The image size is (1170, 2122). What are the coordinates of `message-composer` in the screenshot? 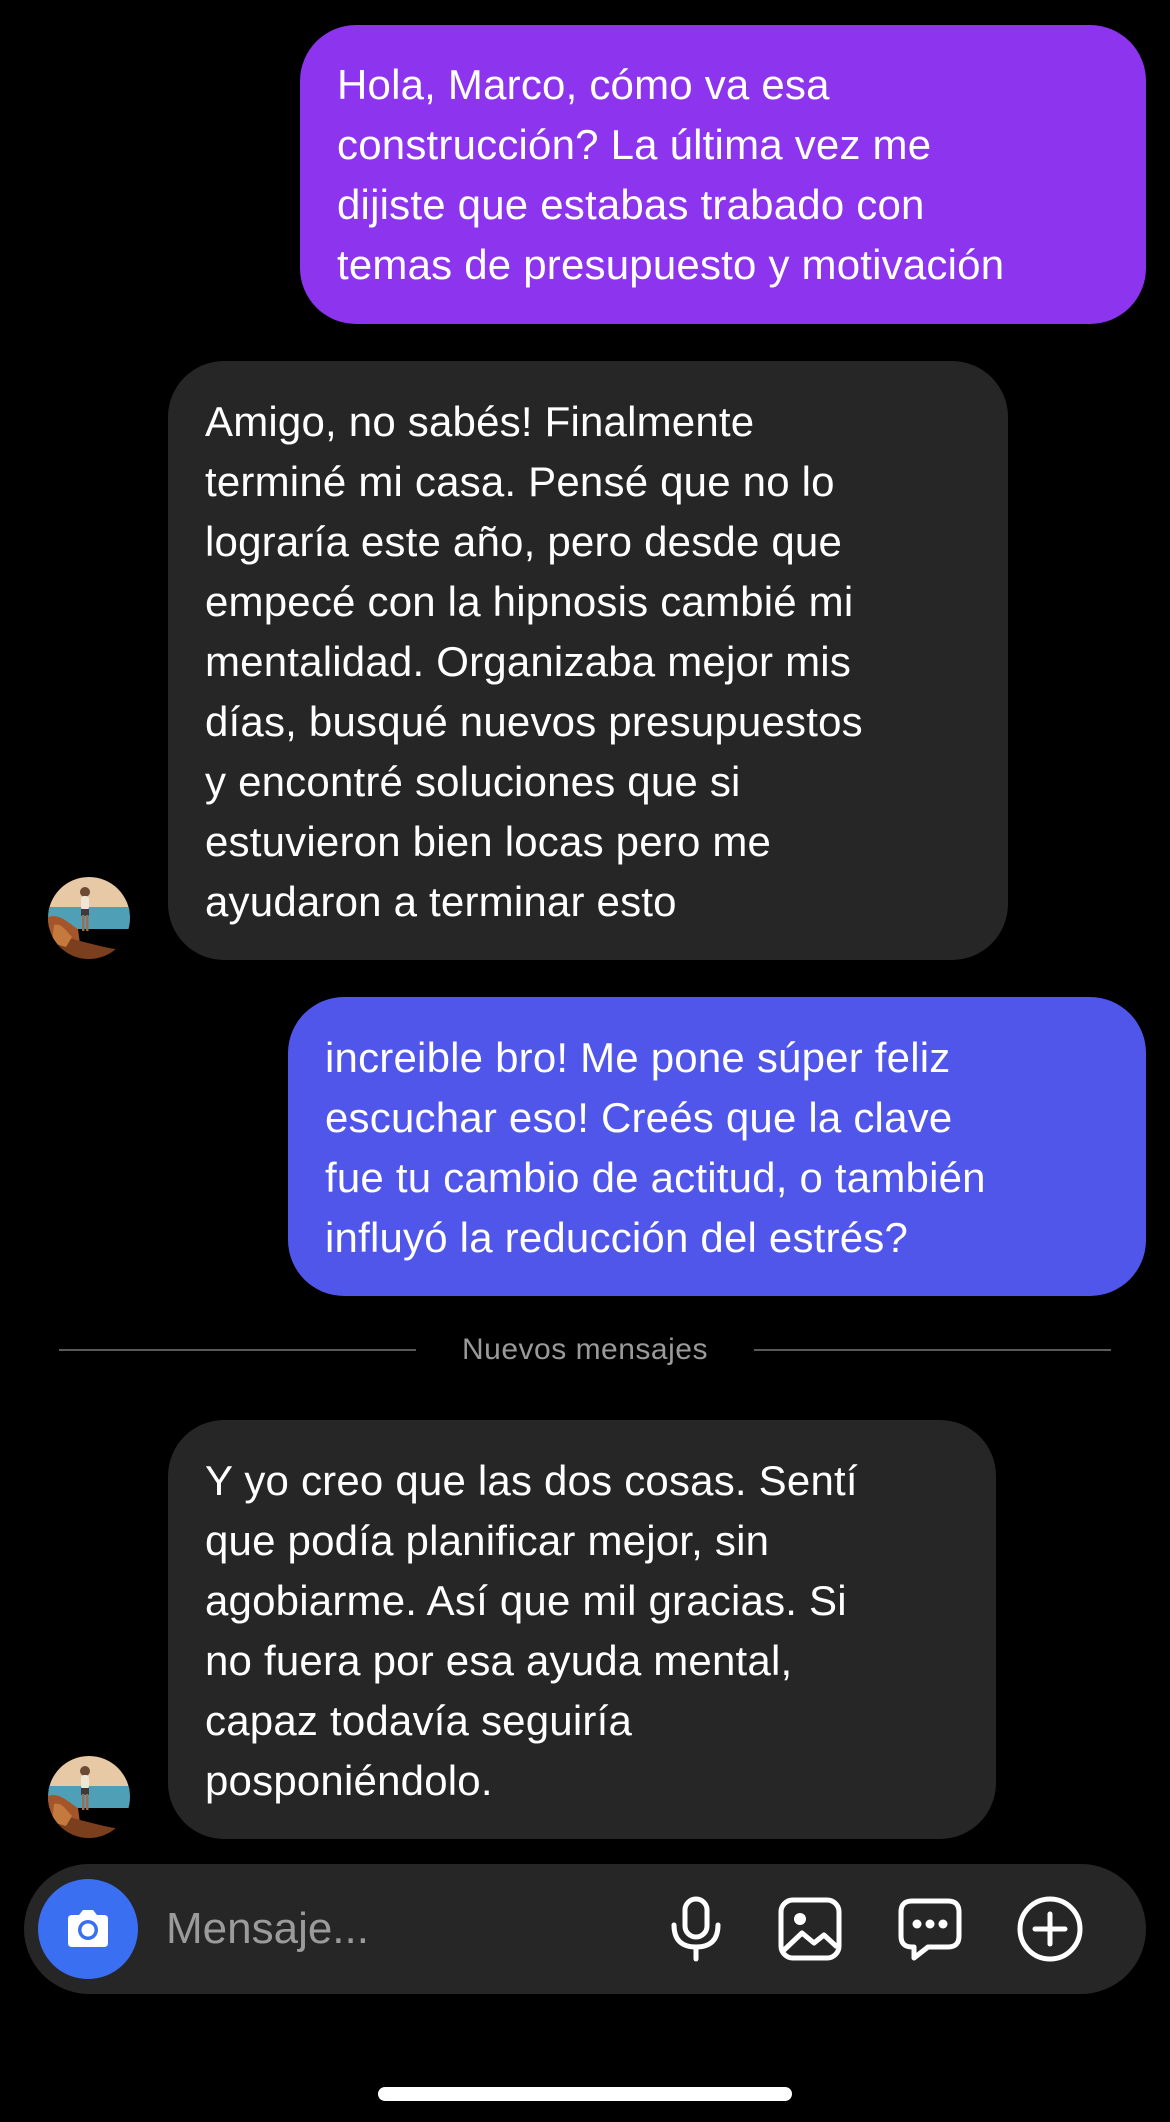 It's located at (585, 1929).